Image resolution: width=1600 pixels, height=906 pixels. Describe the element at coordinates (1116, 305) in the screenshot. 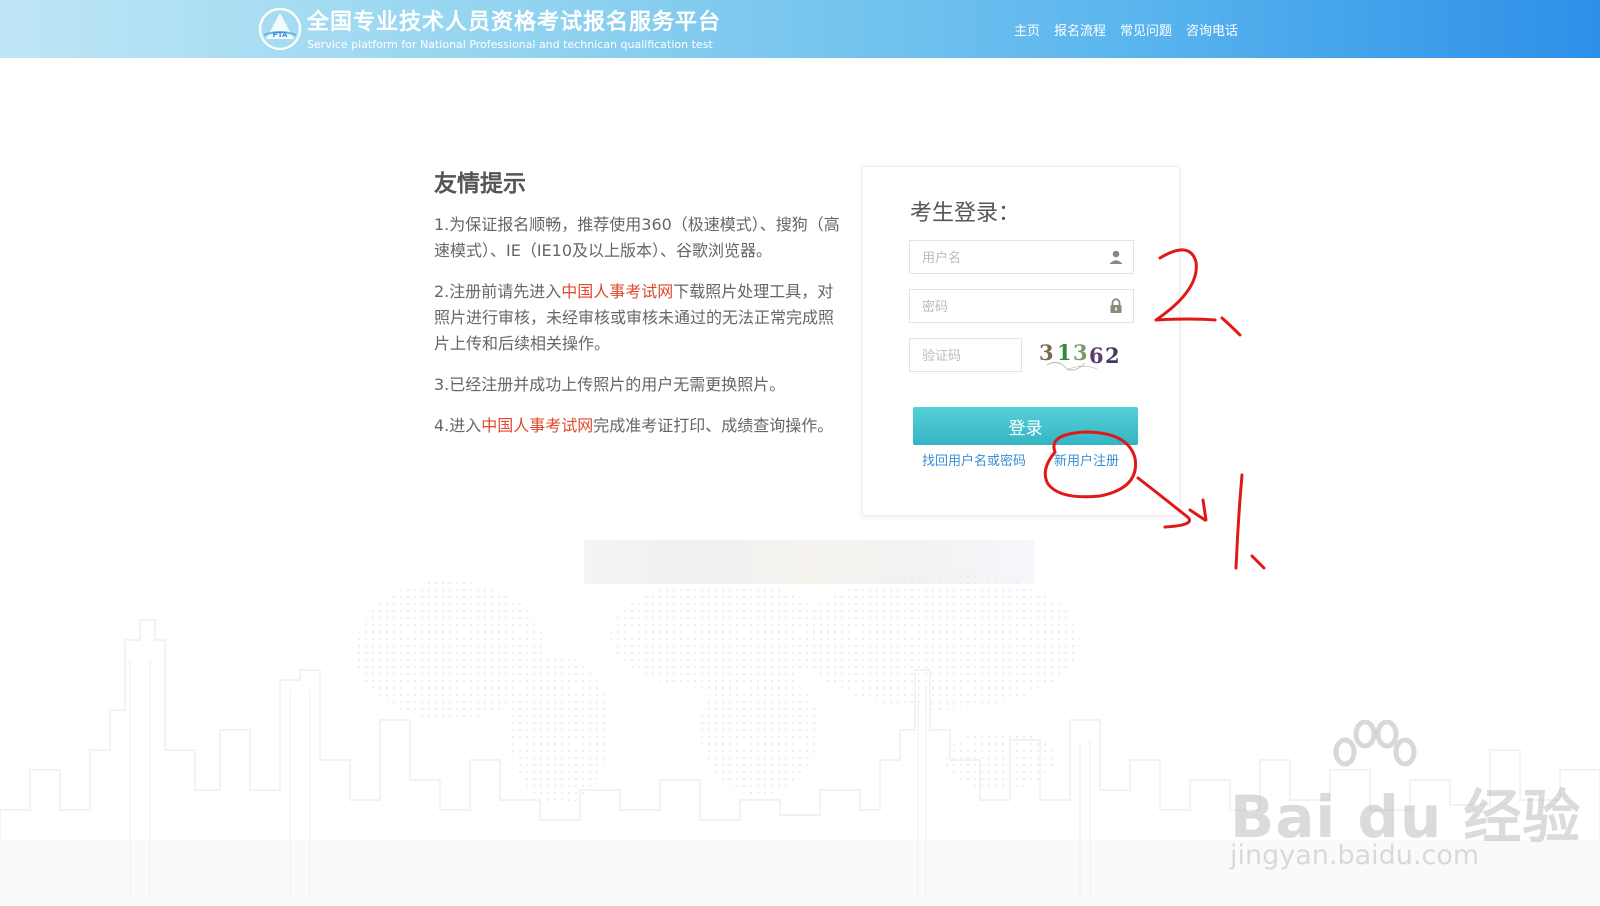

I see `lock-icon` at that location.